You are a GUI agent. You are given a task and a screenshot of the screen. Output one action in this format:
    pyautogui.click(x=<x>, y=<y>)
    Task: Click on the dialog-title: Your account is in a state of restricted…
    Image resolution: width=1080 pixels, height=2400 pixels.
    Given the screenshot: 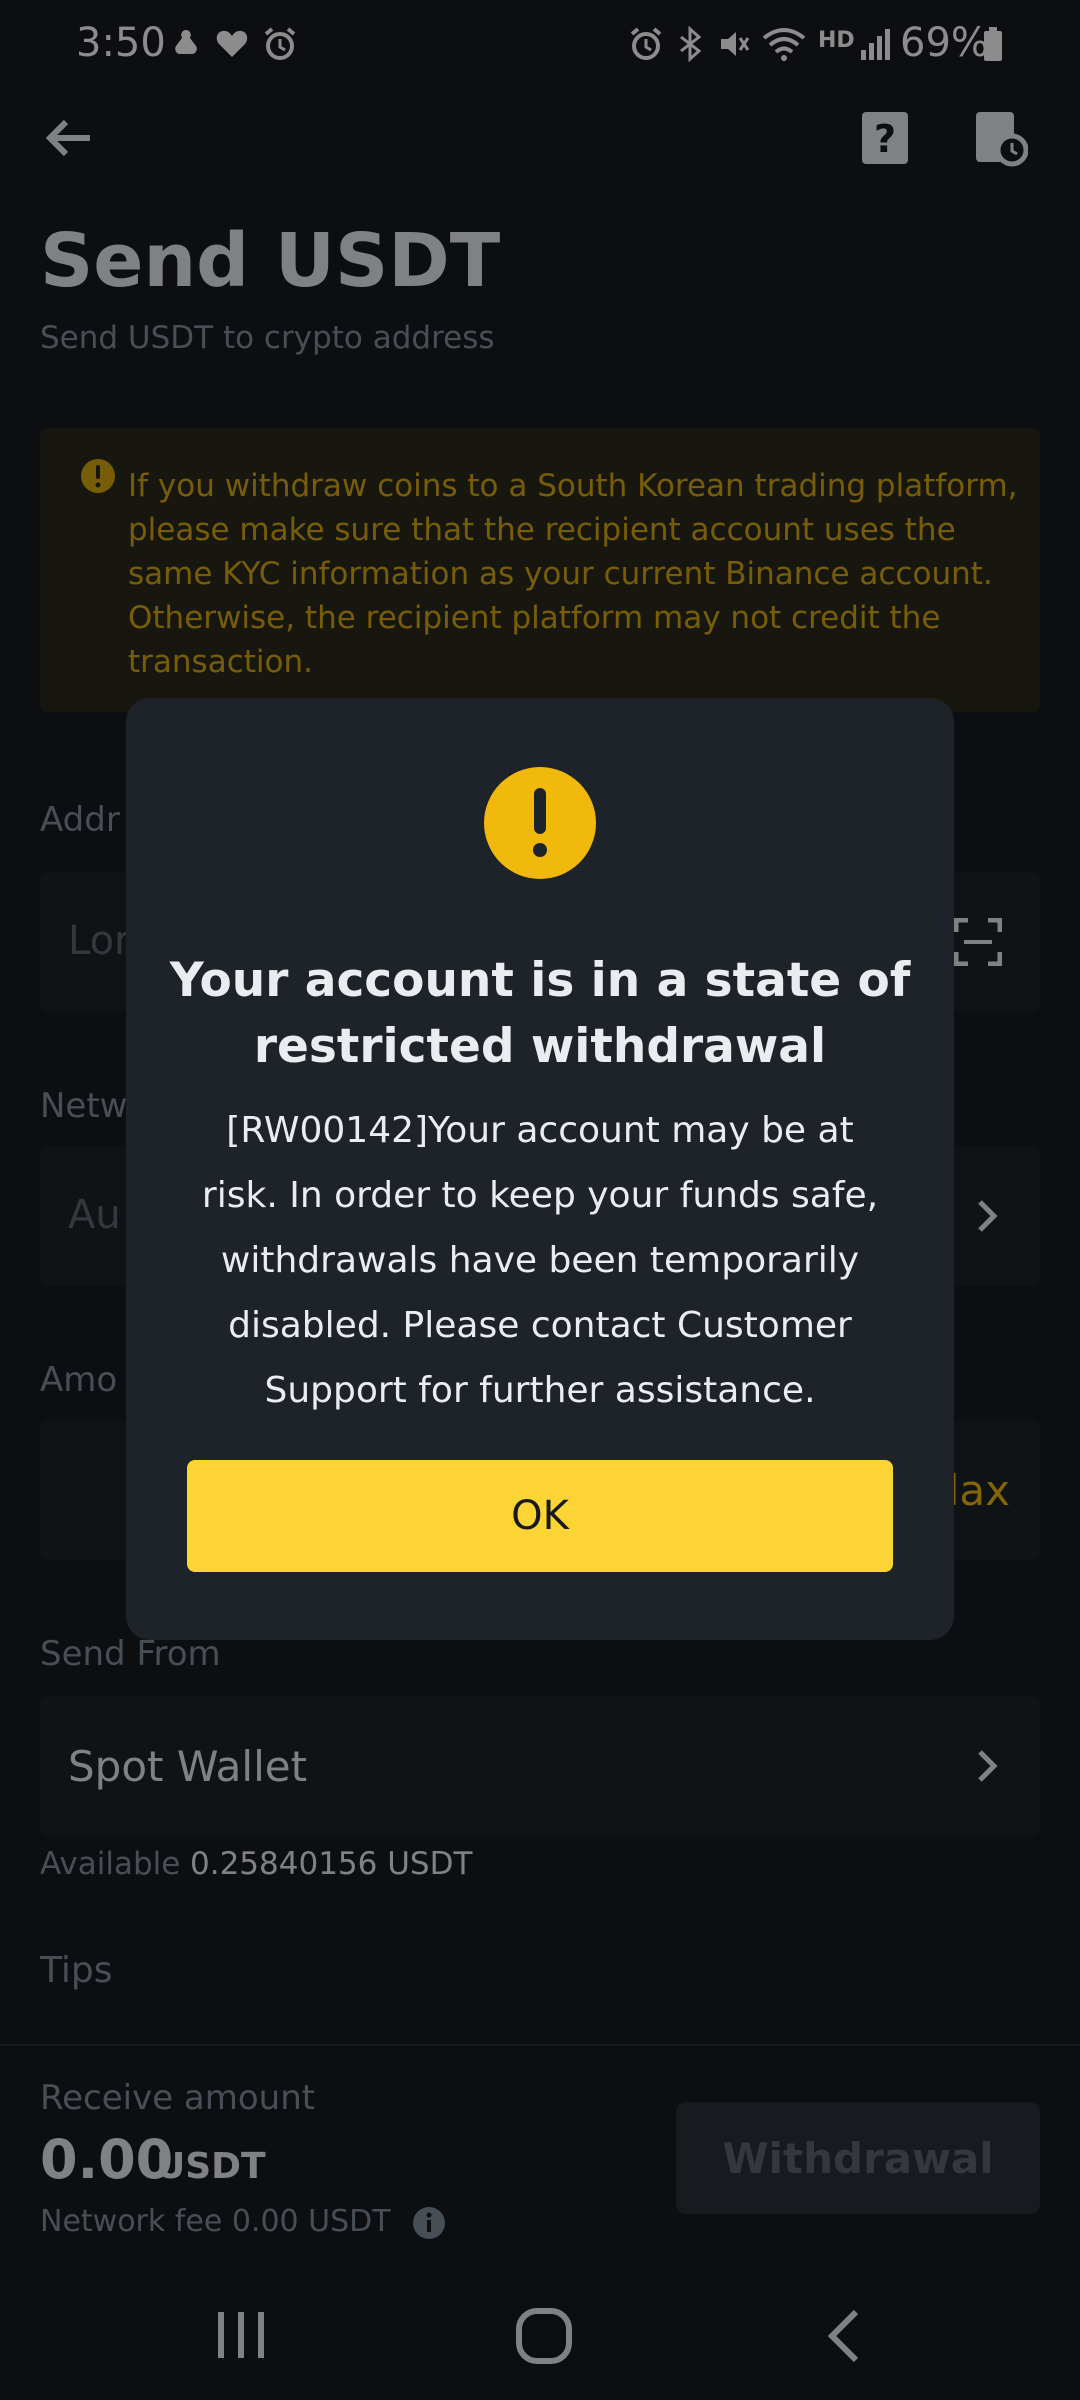 What is the action you would take?
    pyautogui.click(x=540, y=1013)
    